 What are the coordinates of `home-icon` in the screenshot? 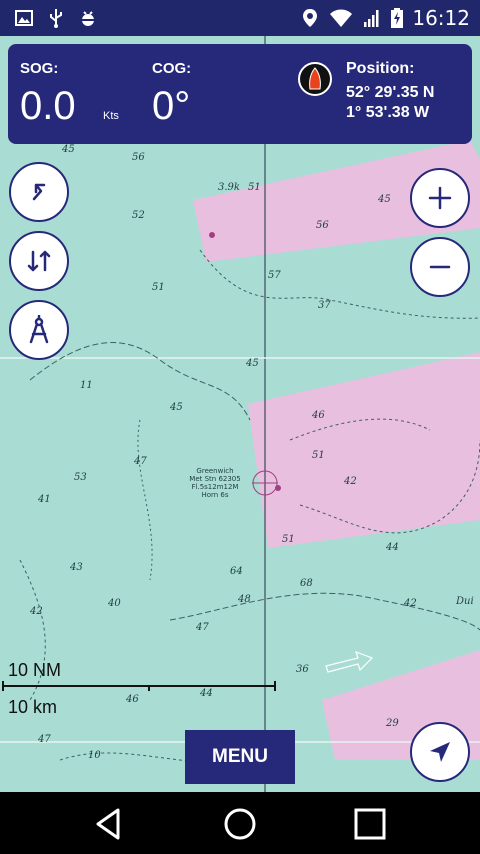 It's located at (240, 824).